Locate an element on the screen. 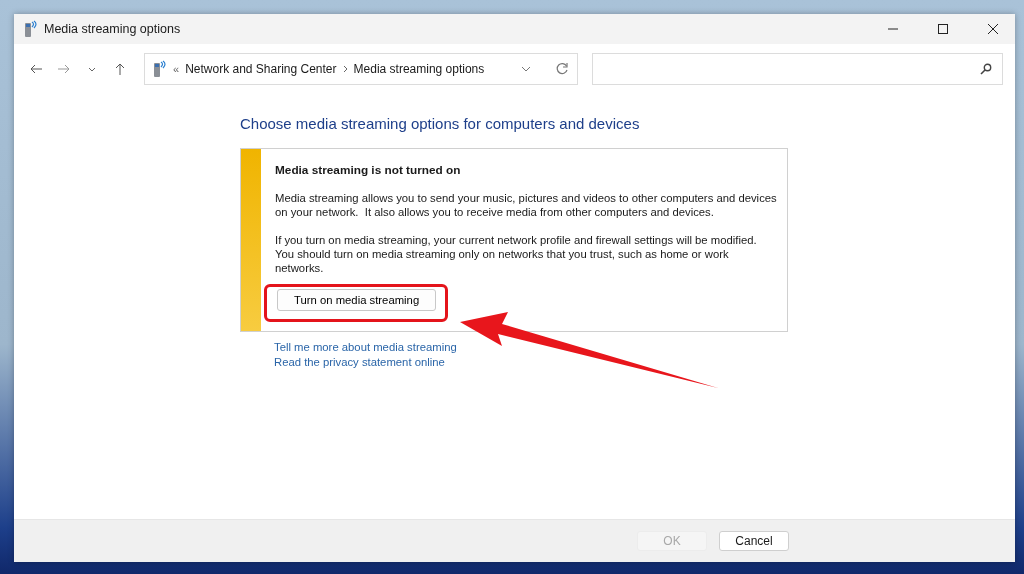 Image resolution: width=1024 pixels, height=574 pixels. help-link: Tell me more about media streaming is located at coordinates (365, 347).